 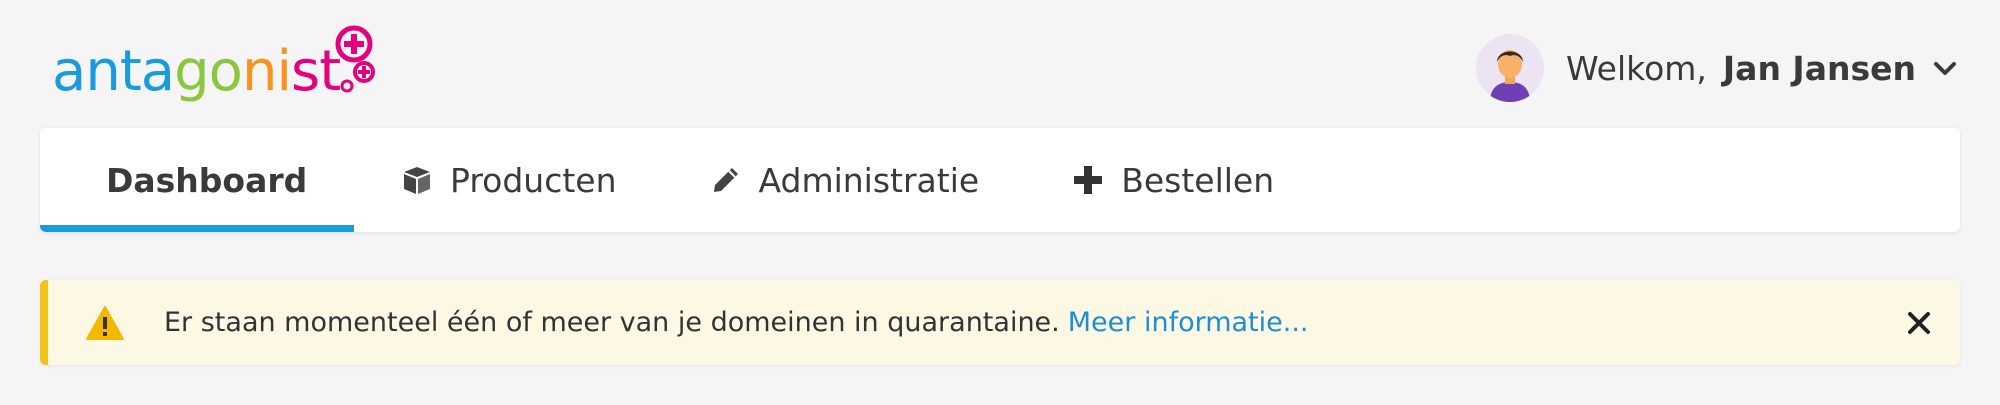 What do you see at coordinates (1198, 180) in the screenshot?
I see `tab-label: Bestellen` at bounding box center [1198, 180].